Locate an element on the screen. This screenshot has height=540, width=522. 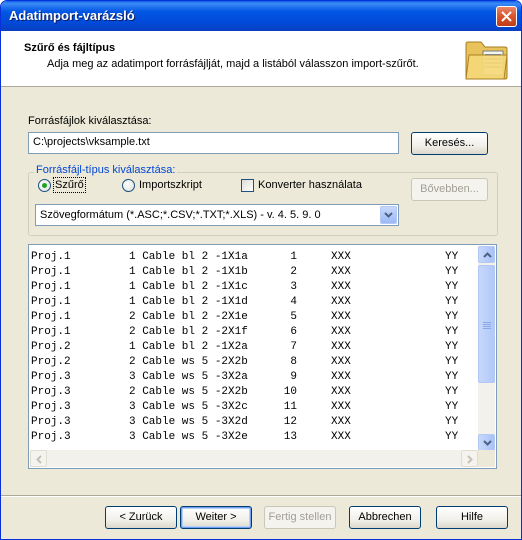
row-cable: 3 Cable ws 5 -3X2e is located at coordinates (188, 437).